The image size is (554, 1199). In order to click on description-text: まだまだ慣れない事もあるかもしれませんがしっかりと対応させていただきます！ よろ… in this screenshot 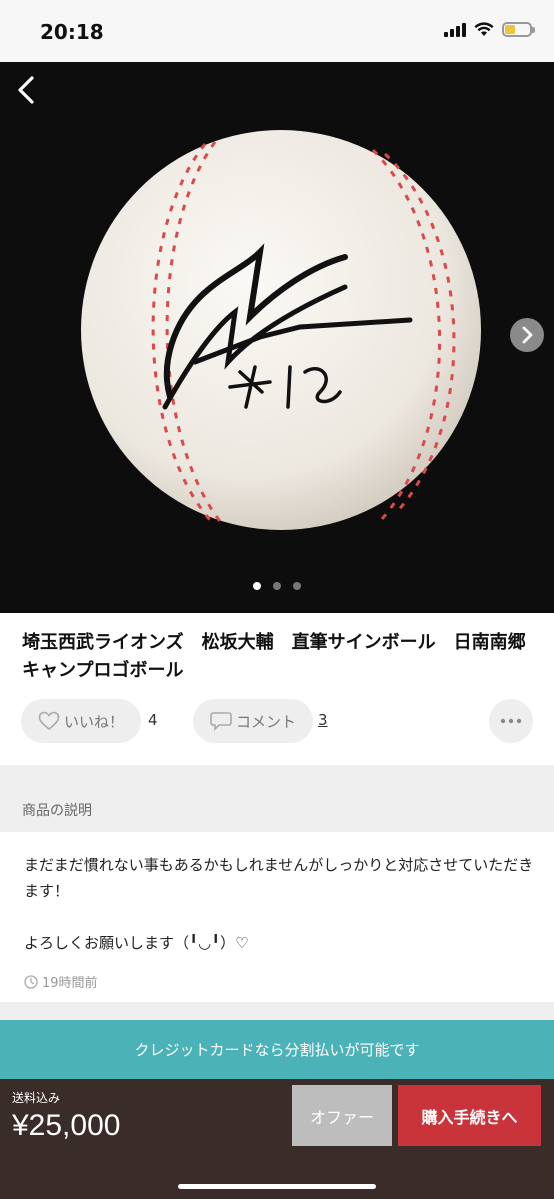, I will do `click(279, 904)`.